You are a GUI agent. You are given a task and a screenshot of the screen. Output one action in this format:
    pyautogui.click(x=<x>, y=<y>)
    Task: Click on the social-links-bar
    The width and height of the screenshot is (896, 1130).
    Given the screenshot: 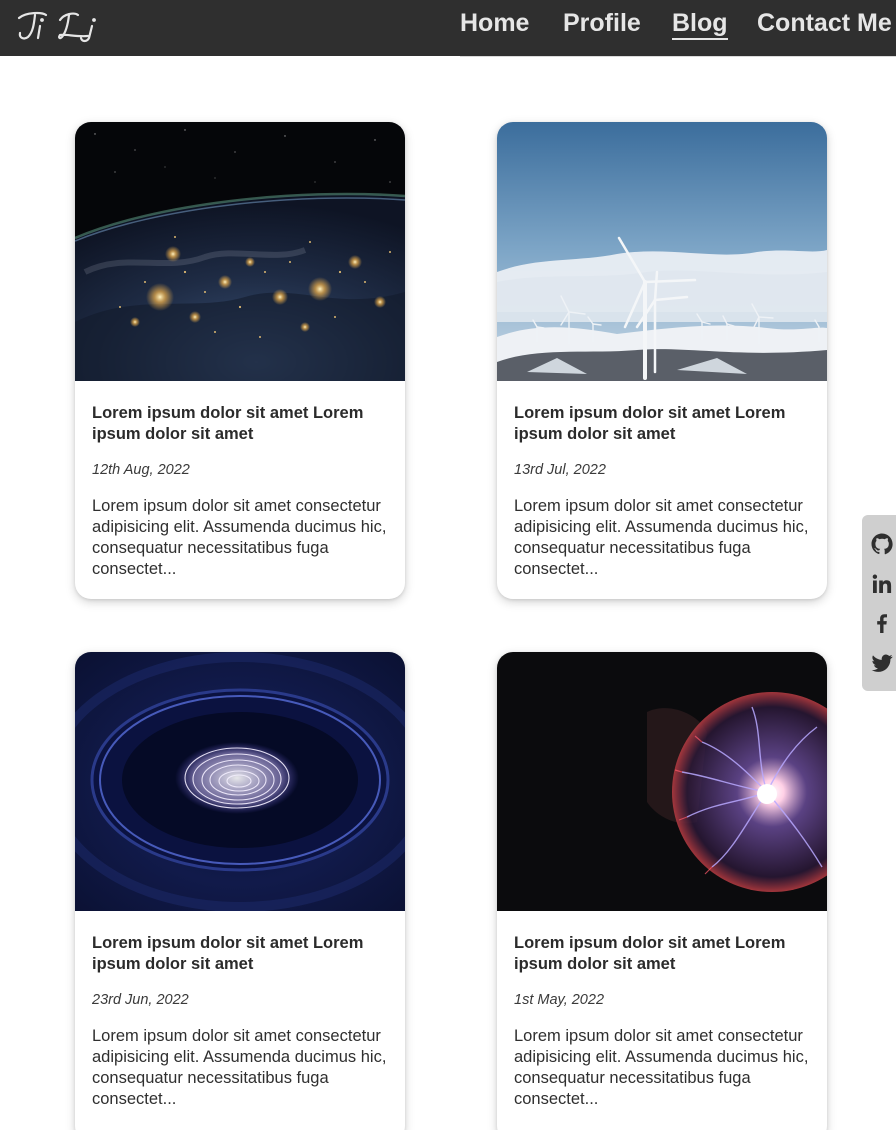 What is the action you would take?
    pyautogui.click(x=879, y=603)
    